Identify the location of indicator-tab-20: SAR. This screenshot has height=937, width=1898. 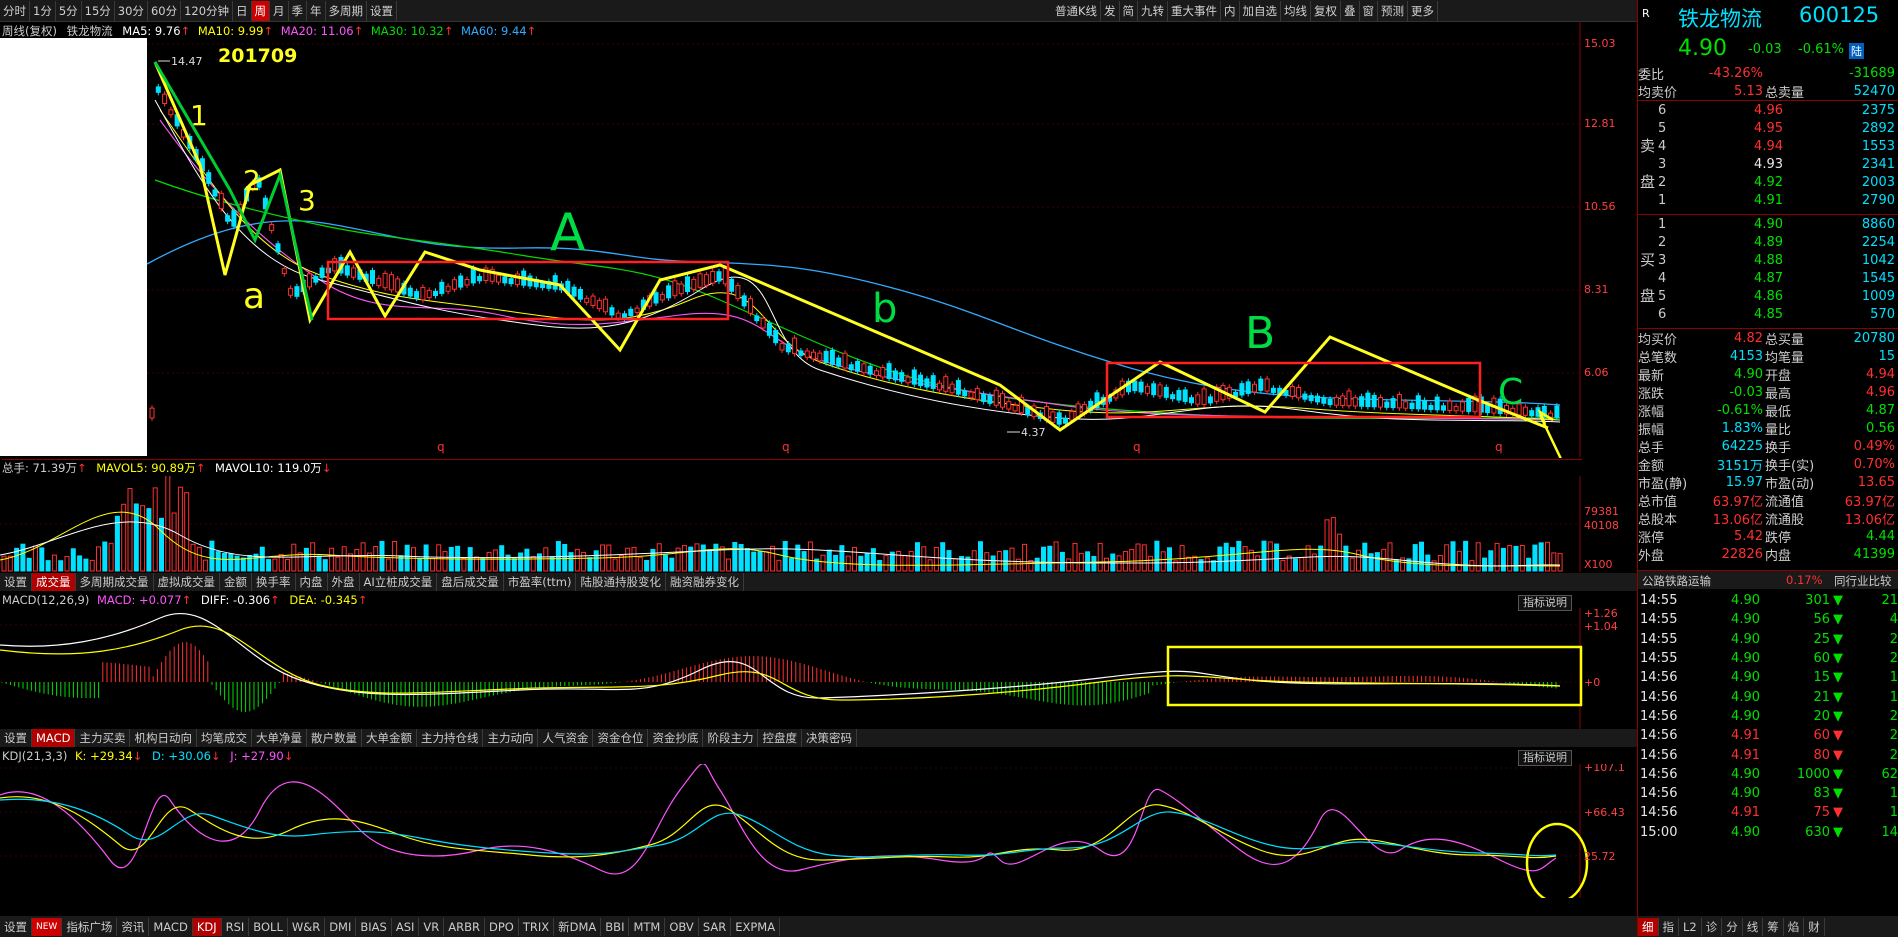
(715, 926).